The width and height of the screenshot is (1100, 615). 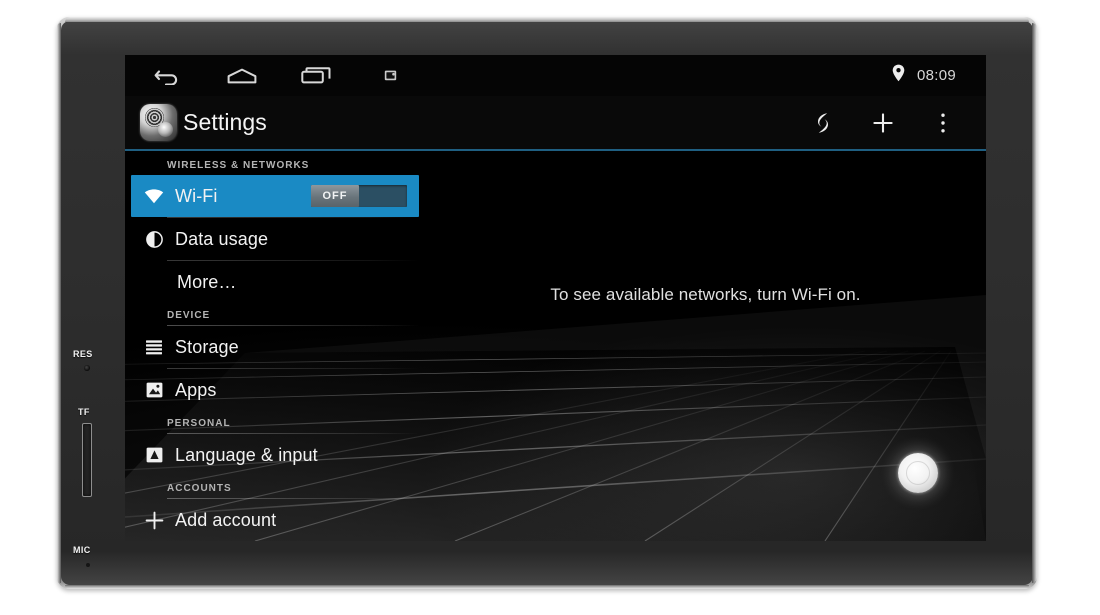 I want to click on recents-icon, so click(x=316, y=76).